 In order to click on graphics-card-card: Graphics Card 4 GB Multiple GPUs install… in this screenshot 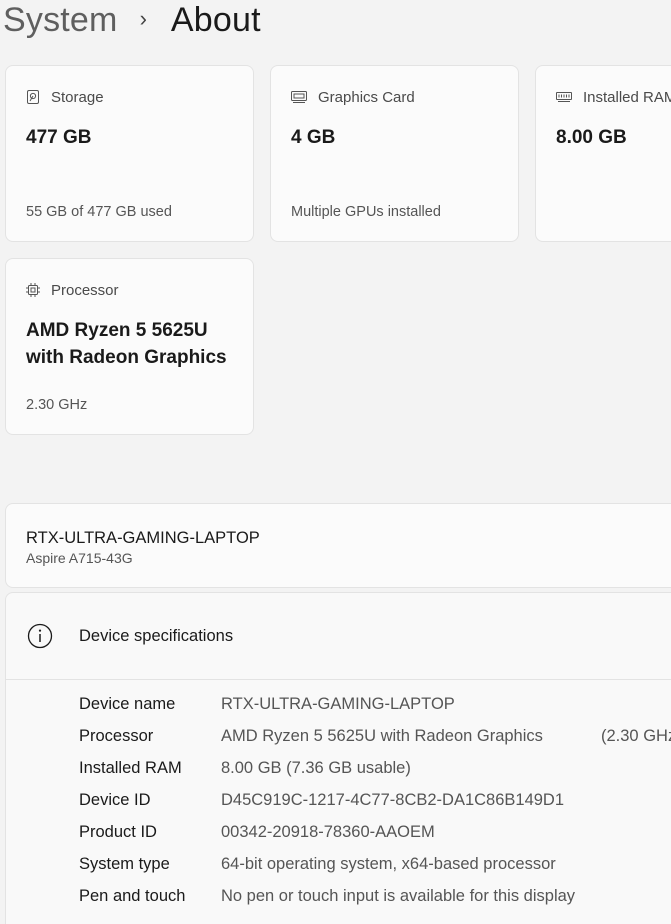, I will do `click(394, 153)`.